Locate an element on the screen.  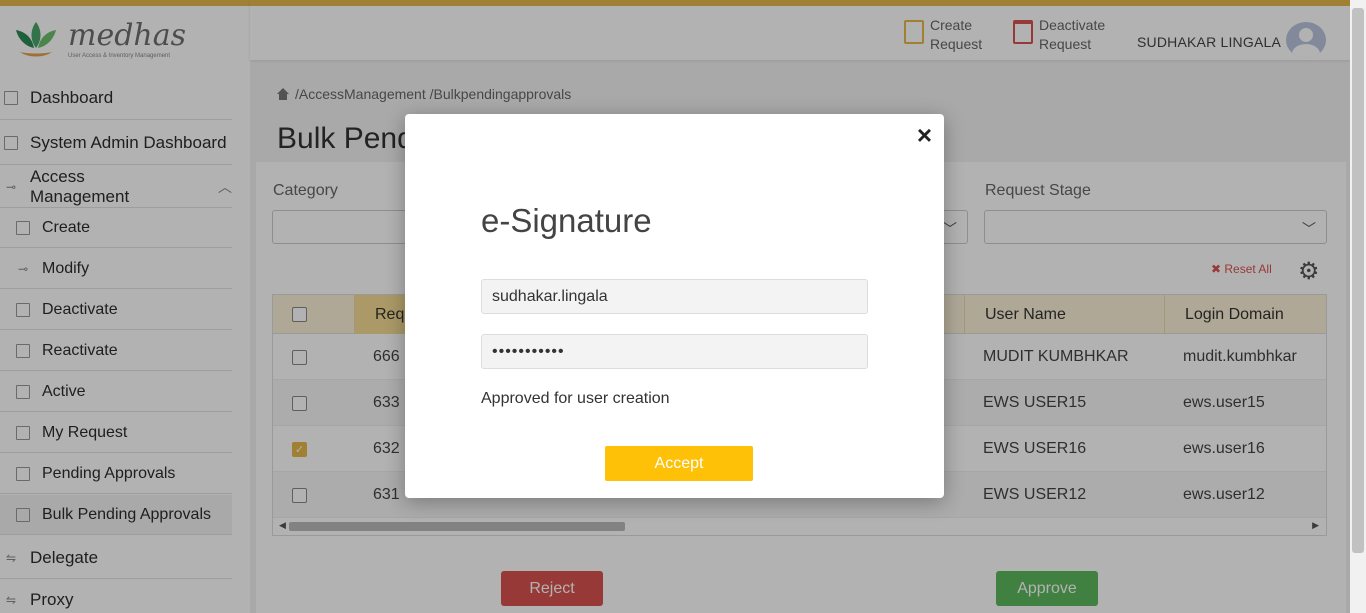
accept-button: Accept is located at coordinates (679, 463).